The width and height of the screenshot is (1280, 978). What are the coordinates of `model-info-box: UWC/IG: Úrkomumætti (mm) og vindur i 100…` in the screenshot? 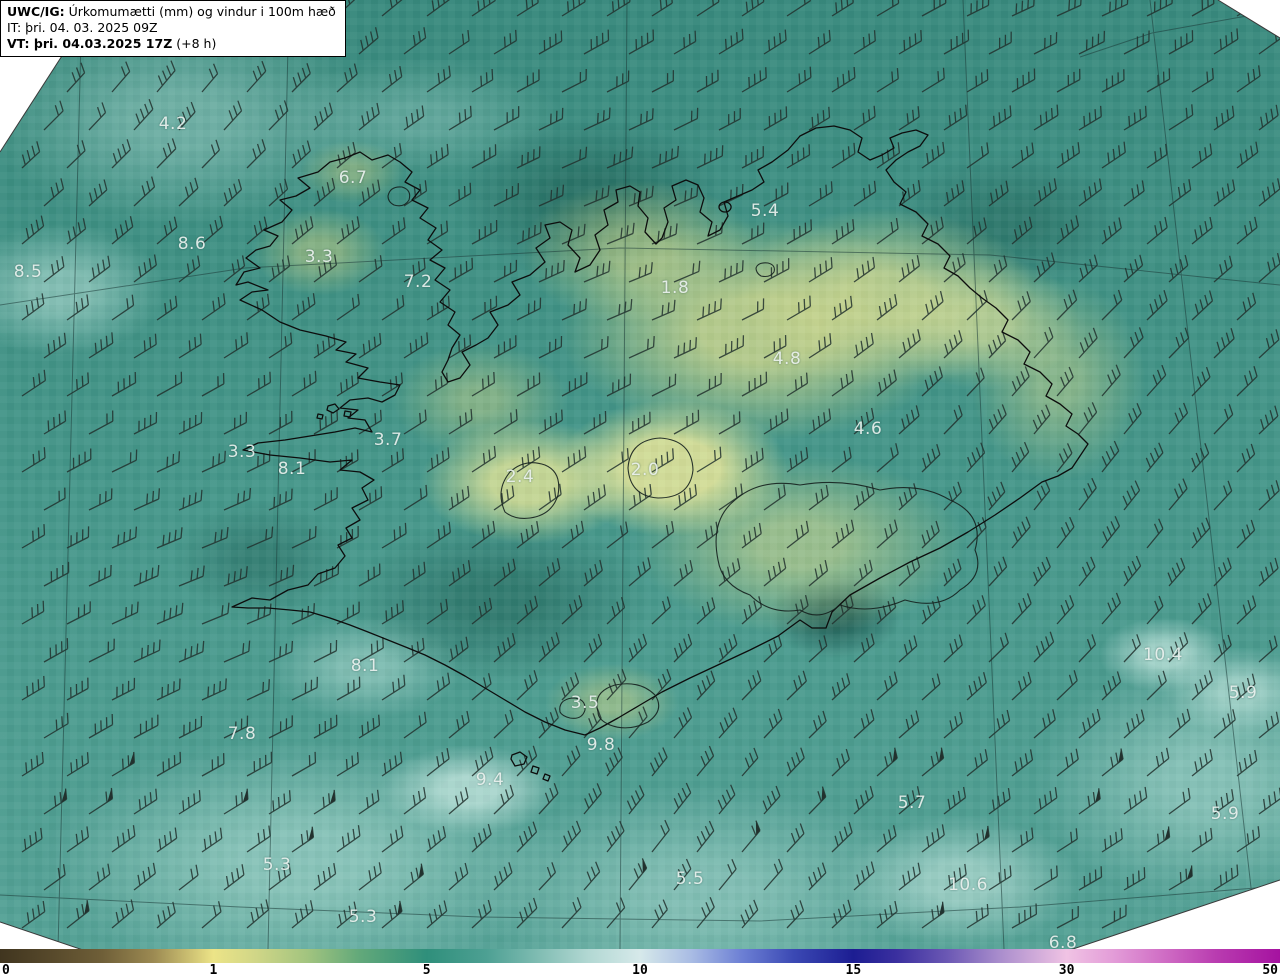 It's located at (173, 28).